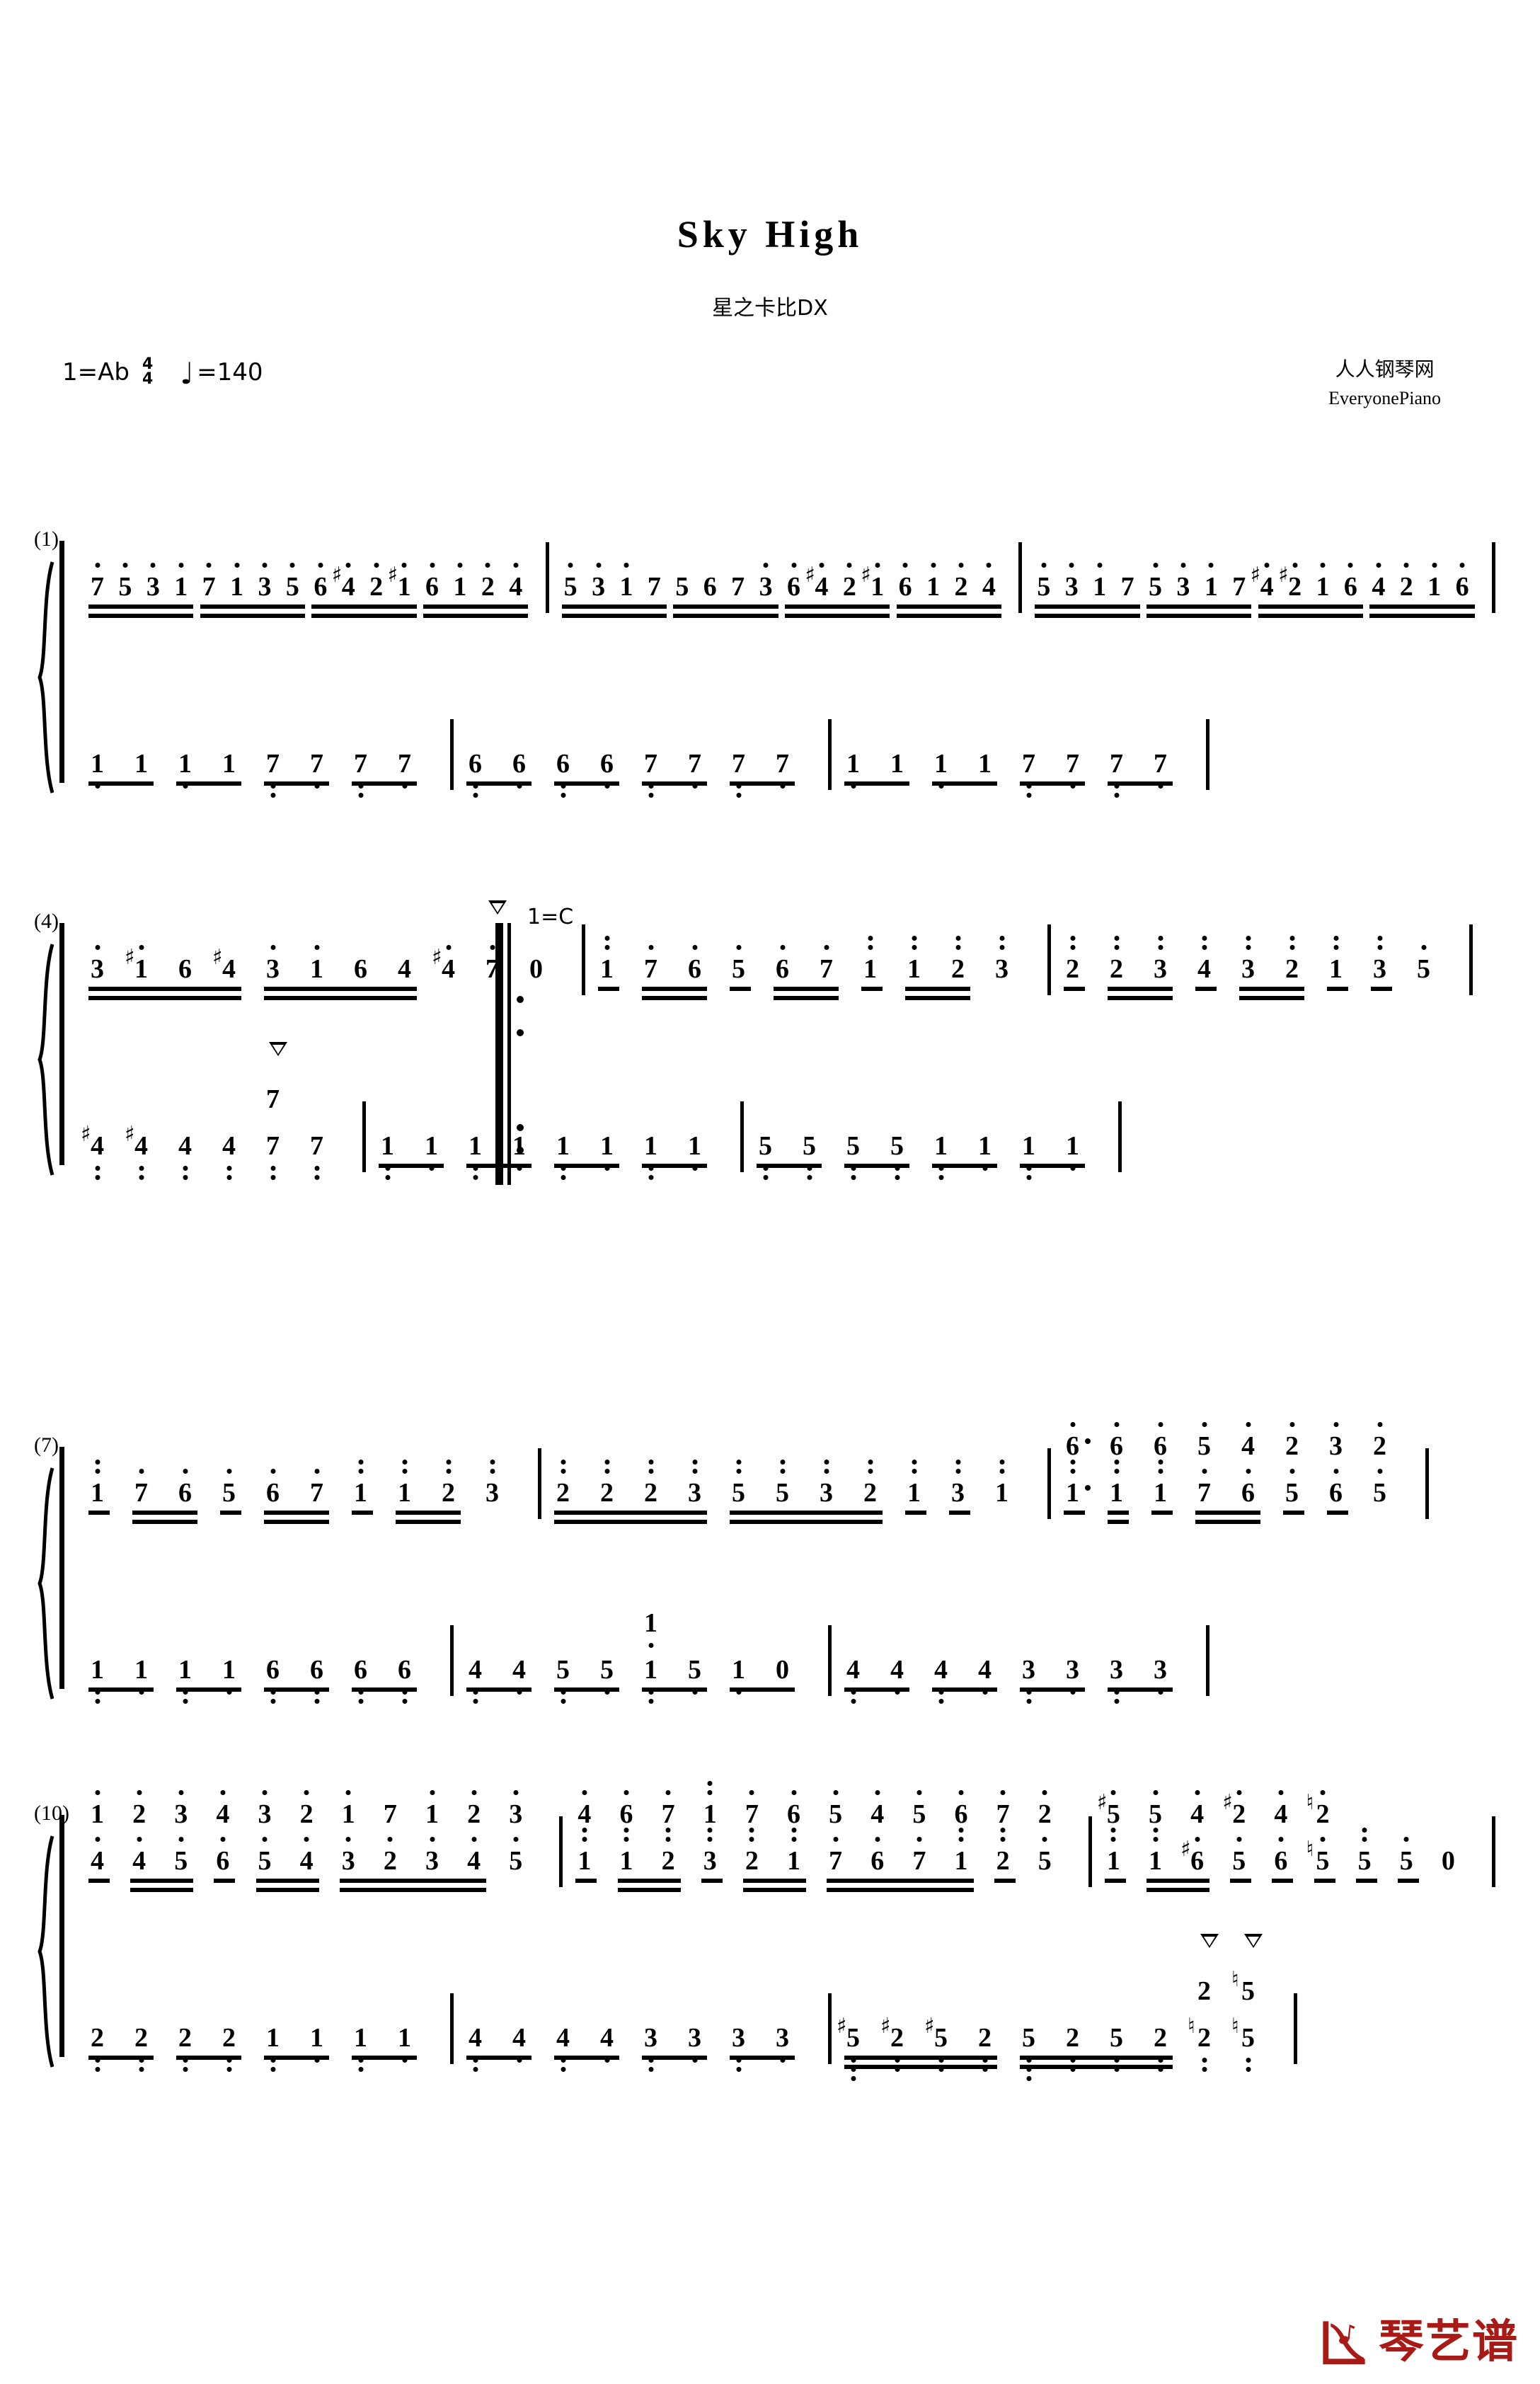  Describe the element at coordinates (1290, 582) in the screenshot. I see `note: 2 ♯` at that location.